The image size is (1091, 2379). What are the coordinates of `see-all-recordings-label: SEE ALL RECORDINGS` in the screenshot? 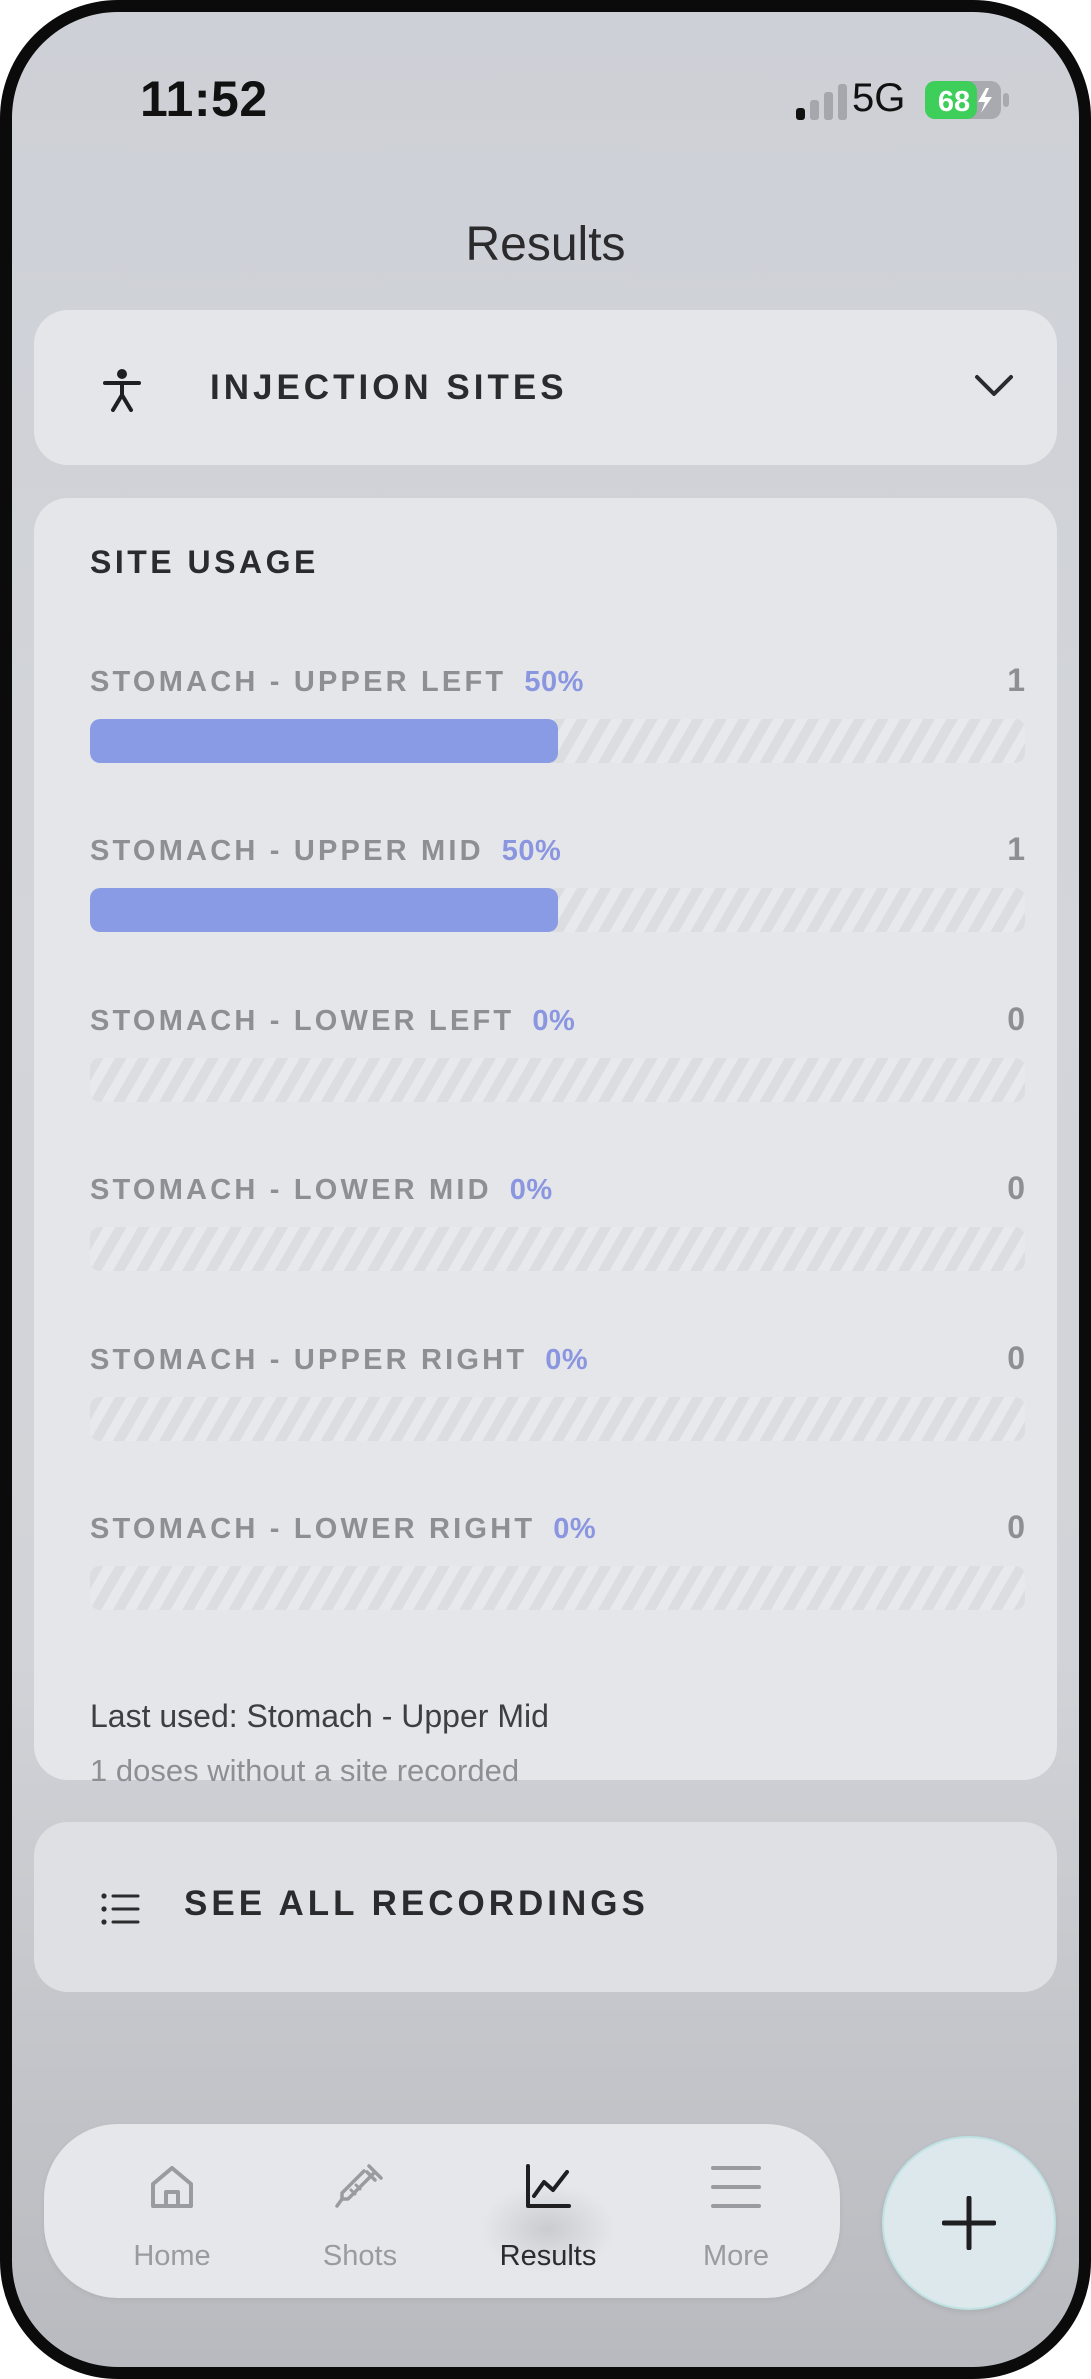 It's located at (416, 1903).